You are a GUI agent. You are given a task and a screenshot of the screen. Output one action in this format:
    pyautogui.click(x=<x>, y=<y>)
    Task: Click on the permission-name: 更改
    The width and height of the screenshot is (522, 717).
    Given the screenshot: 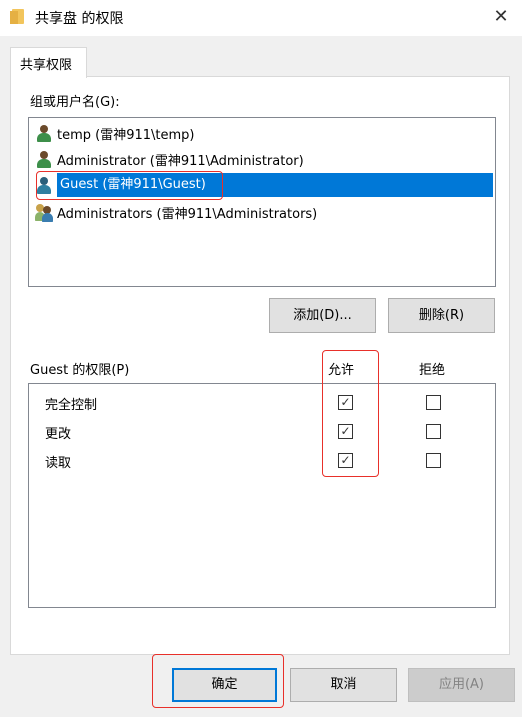 What is the action you would take?
    pyautogui.click(x=58, y=434)
    